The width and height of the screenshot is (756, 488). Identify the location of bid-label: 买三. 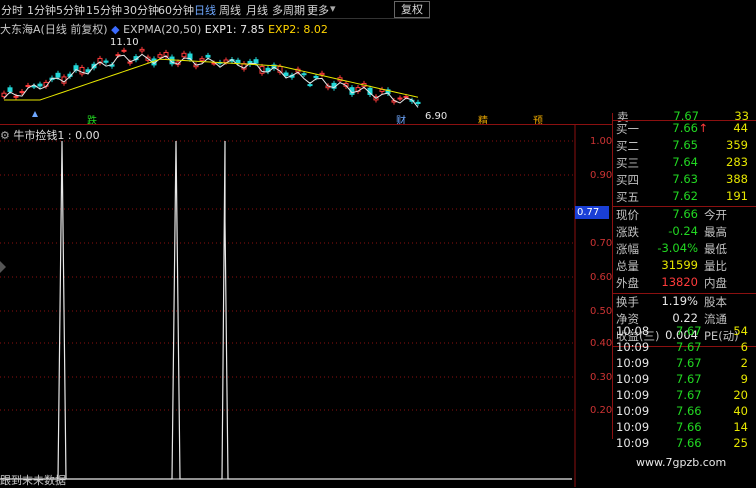
(627, 163).